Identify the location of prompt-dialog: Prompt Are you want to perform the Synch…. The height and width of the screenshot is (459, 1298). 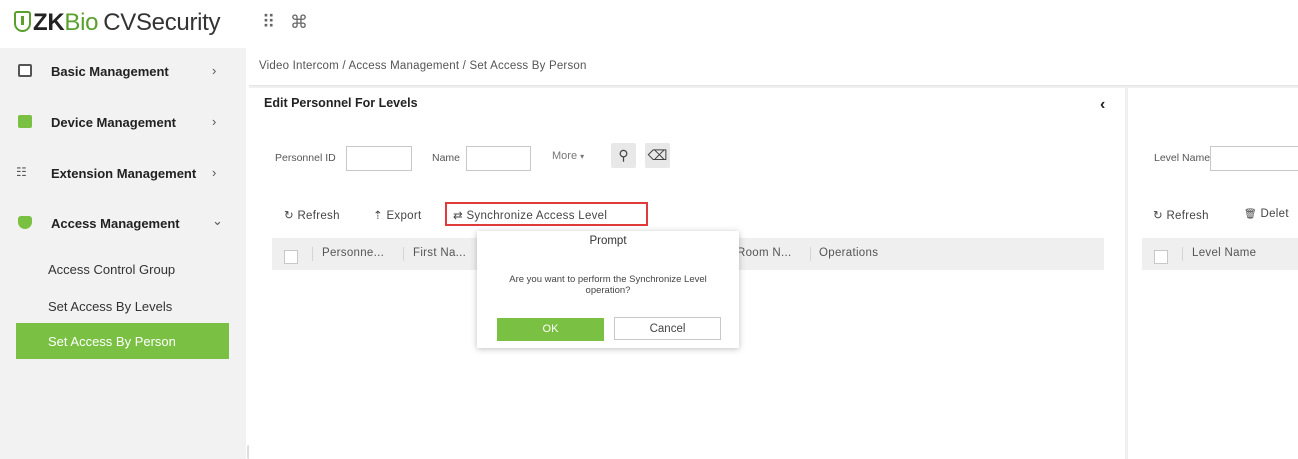
(608, 289).